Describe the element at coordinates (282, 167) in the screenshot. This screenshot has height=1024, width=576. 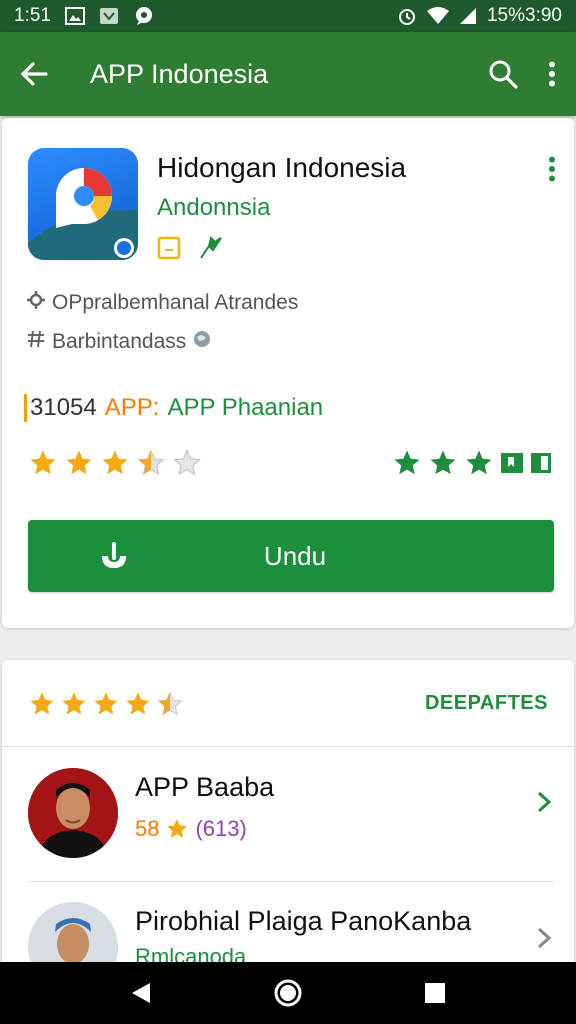
I see `app-name: Hidongan Indonesia` at that location.